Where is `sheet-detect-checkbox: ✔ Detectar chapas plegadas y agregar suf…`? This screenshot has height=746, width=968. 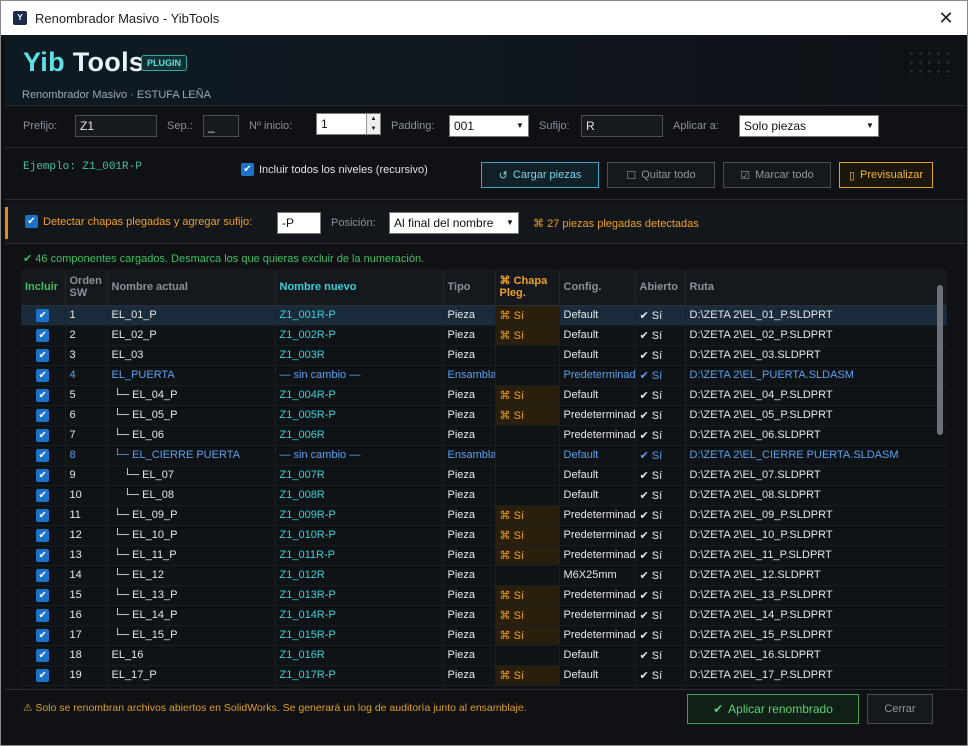
sheet-detect-checkbox: ✔ Detectar chapas plegadas y agregar suf… is located at coordinates (138, 221).